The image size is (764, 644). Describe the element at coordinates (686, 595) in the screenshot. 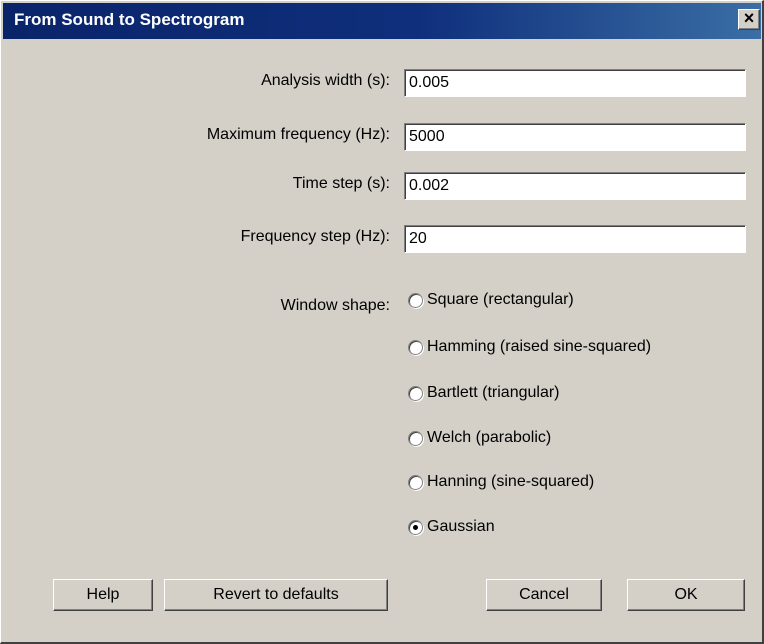

I see `ok-button: OK` at that location.